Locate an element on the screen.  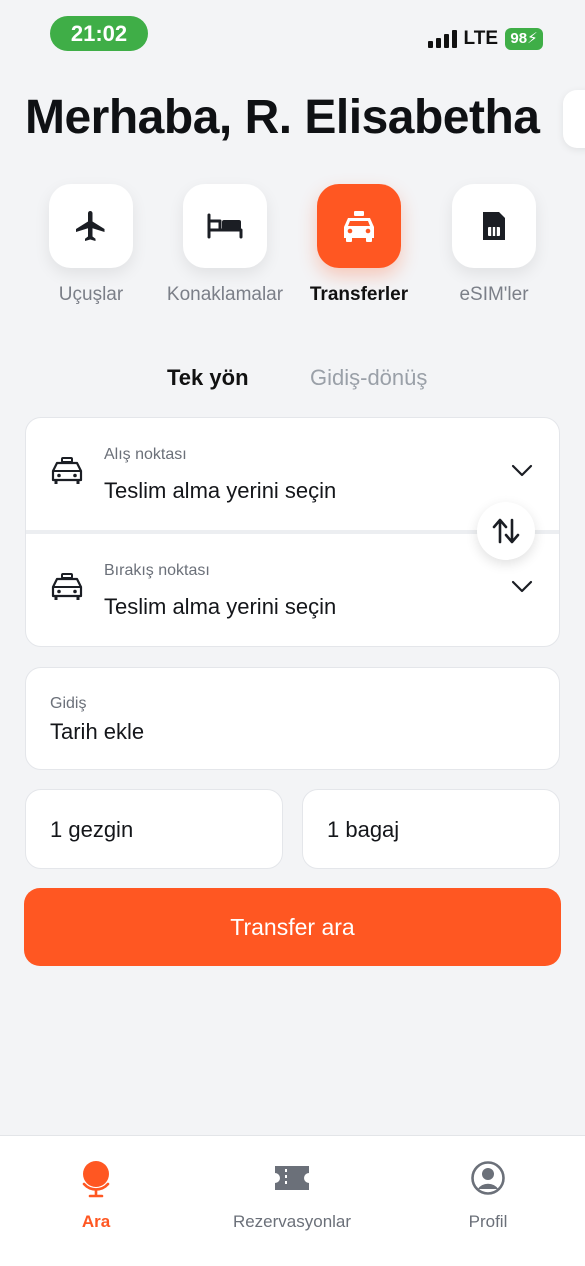
ticket-icon is located at coordinates (292, 1178).